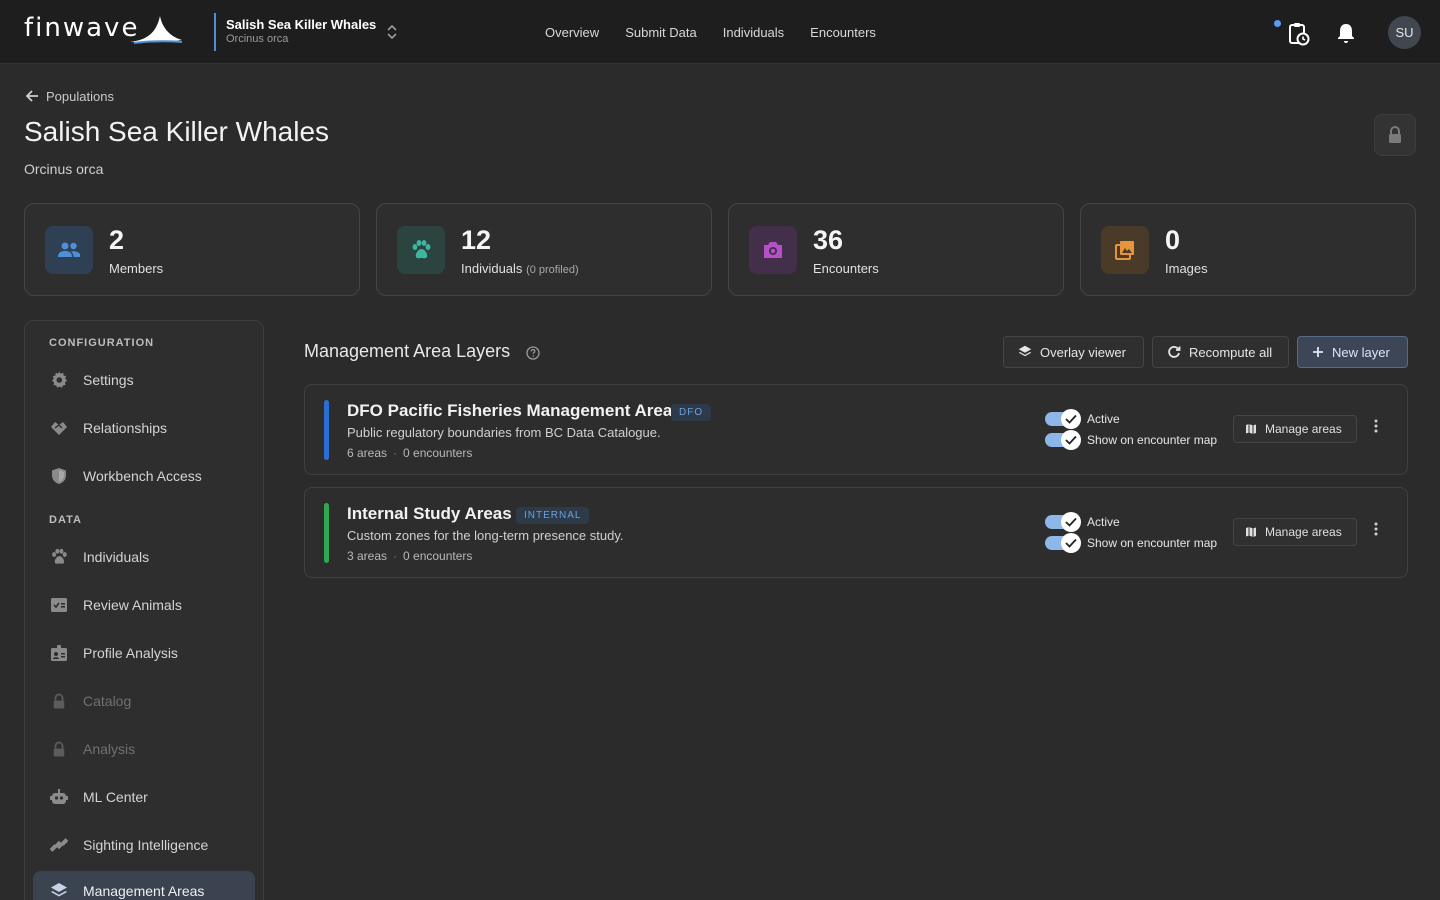 This screenshot has height=900, width=1440. Describe the element at coordinates (1248, 249) in the screenshot. I see `stat-card-images: 0 Images` at that location.